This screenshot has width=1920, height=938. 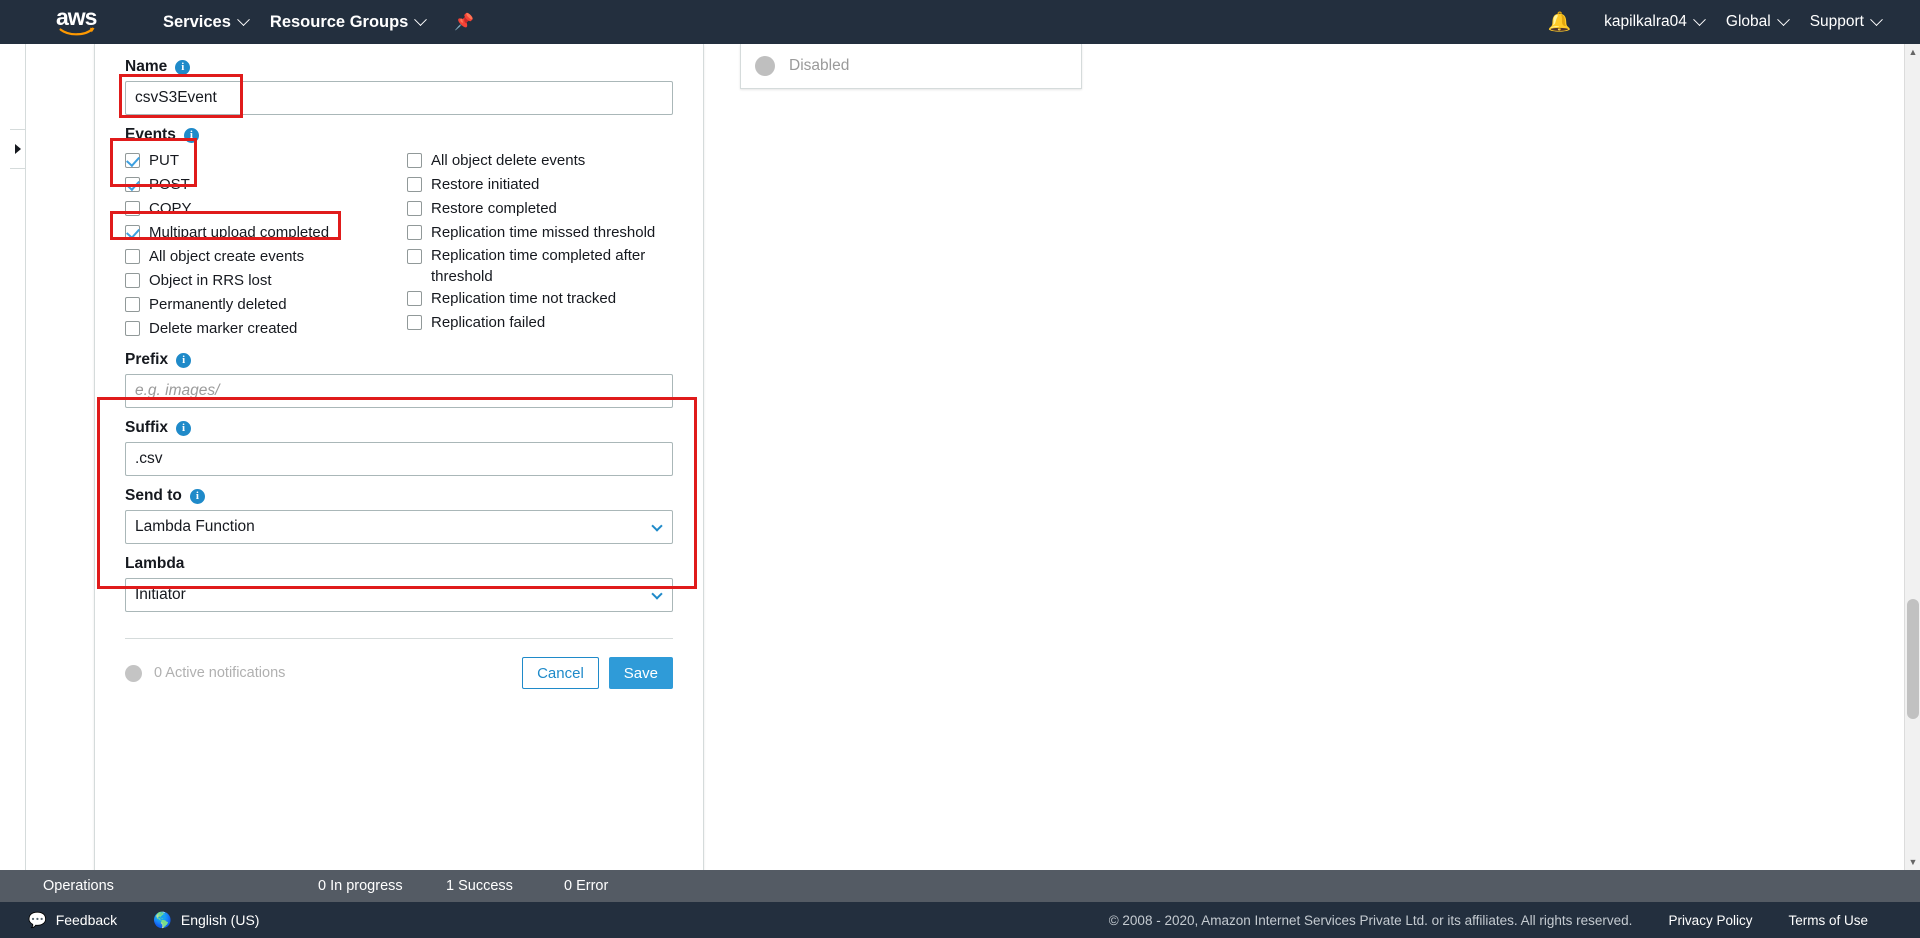 I want to click on event-checkbox-label: Multipart upload completed, so click(x=239, y=232).